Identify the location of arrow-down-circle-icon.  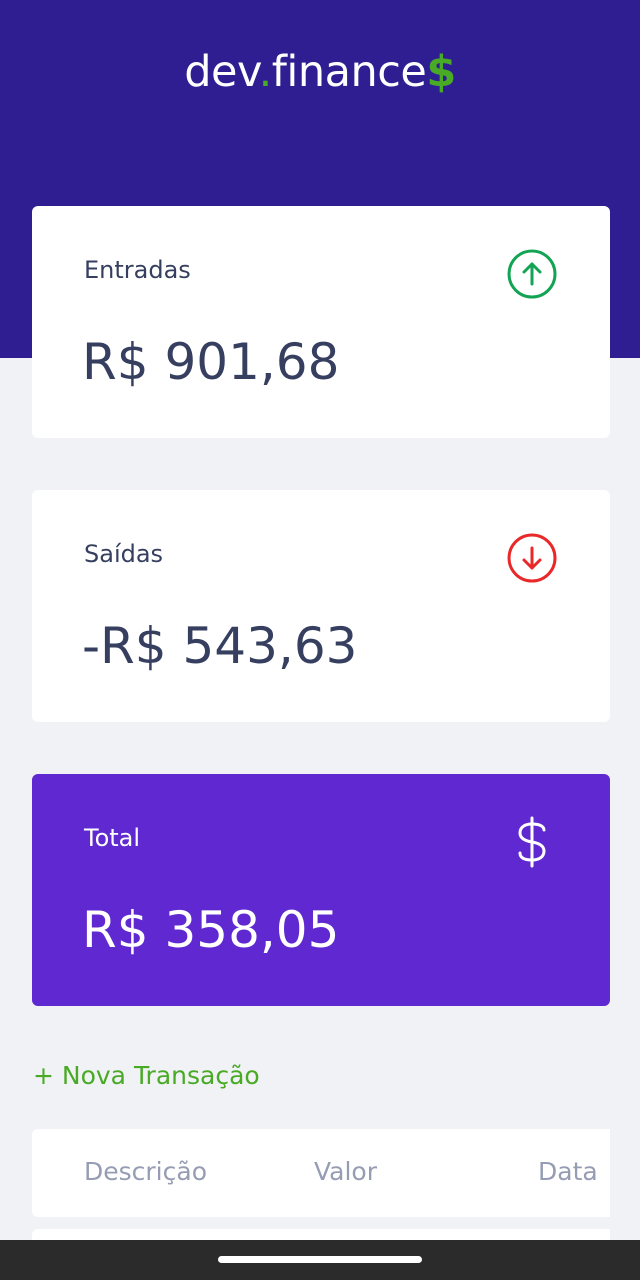
(532, 558).